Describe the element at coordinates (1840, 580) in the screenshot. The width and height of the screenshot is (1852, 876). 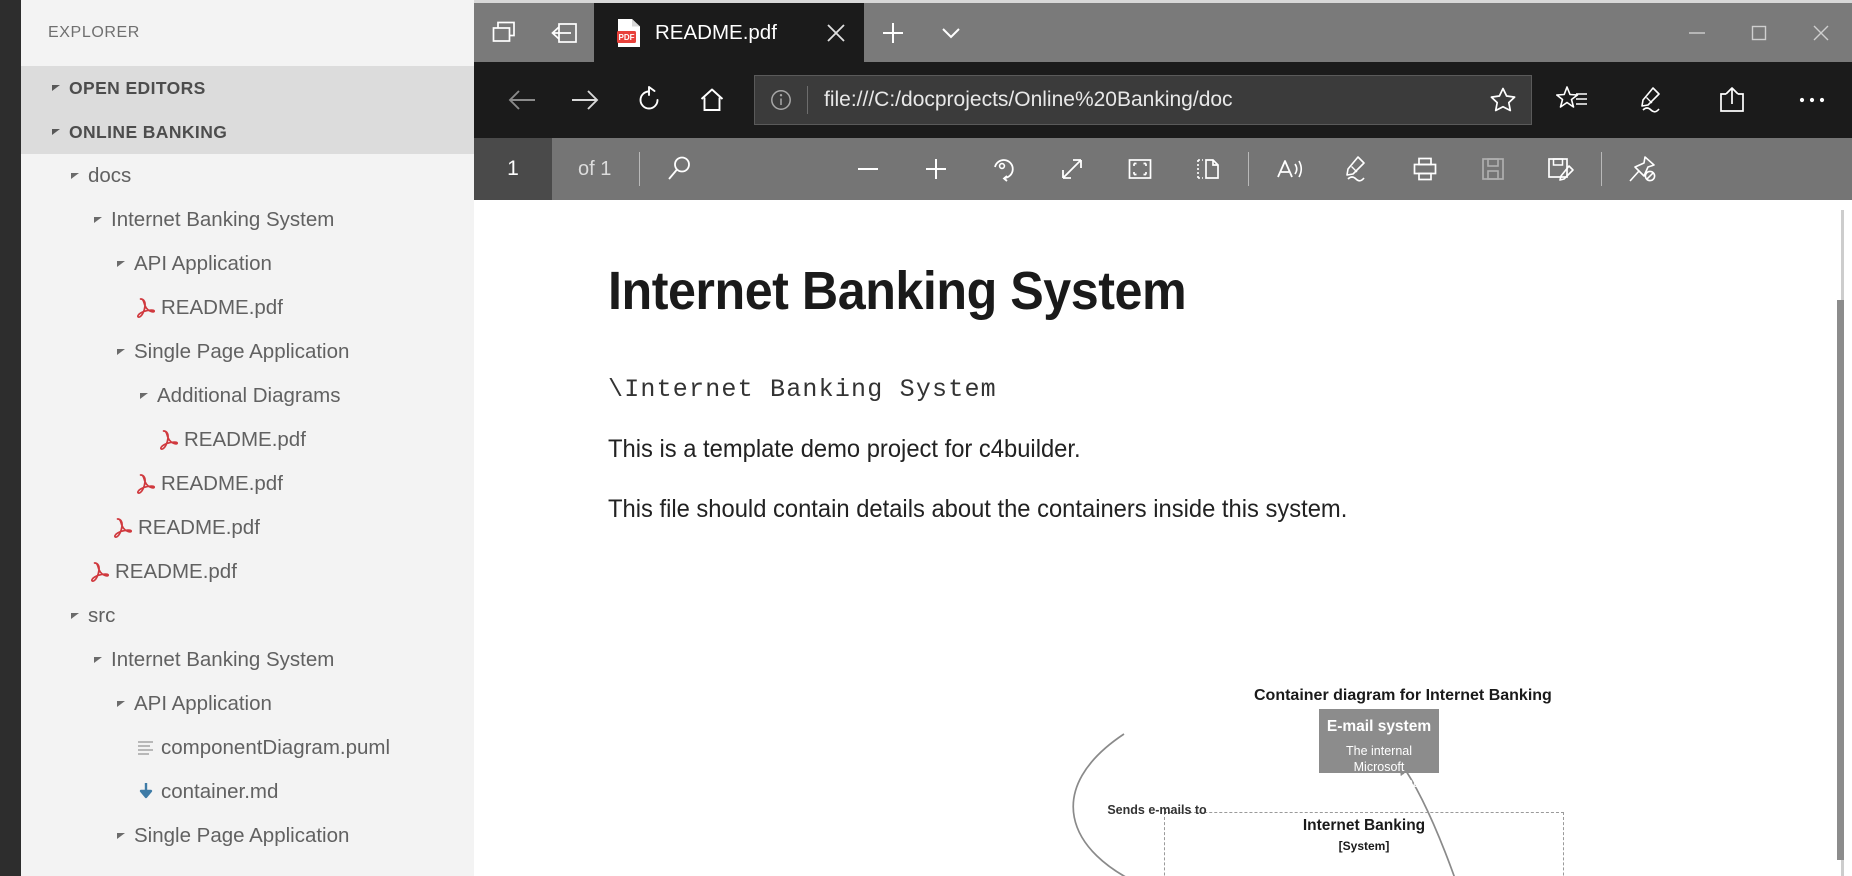
I see `scrollbar-thumb` at that location.